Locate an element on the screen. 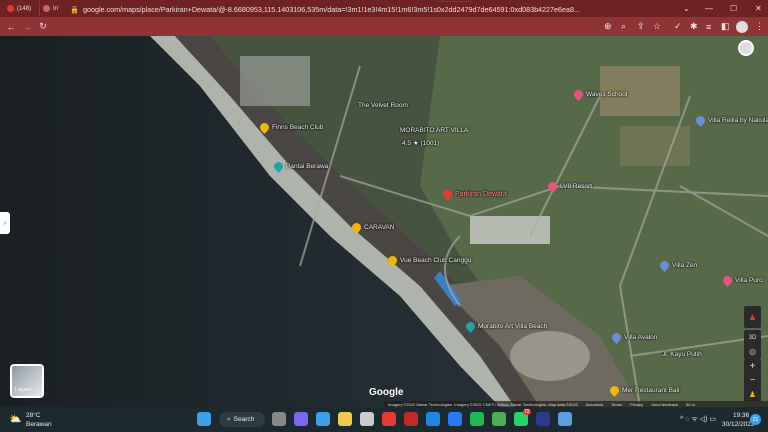 Image resolution: width=768 pixels, height=432 pixels. place-label: Vue Beach Club Canggu is located at coordinates (435, 260).